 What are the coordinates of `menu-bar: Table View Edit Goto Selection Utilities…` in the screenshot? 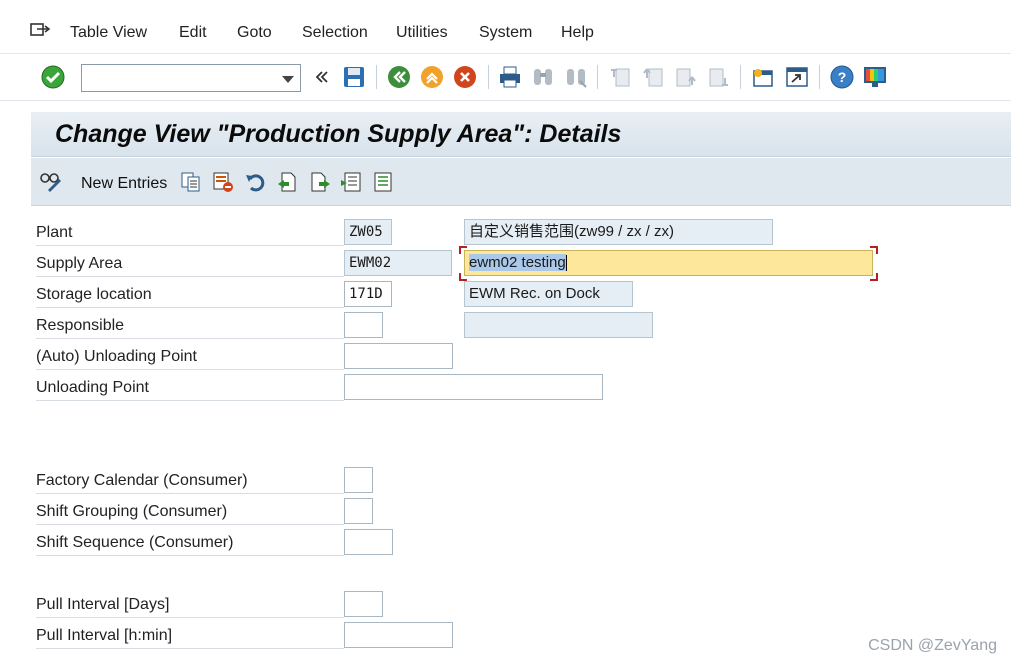 It's located at (505, 27).